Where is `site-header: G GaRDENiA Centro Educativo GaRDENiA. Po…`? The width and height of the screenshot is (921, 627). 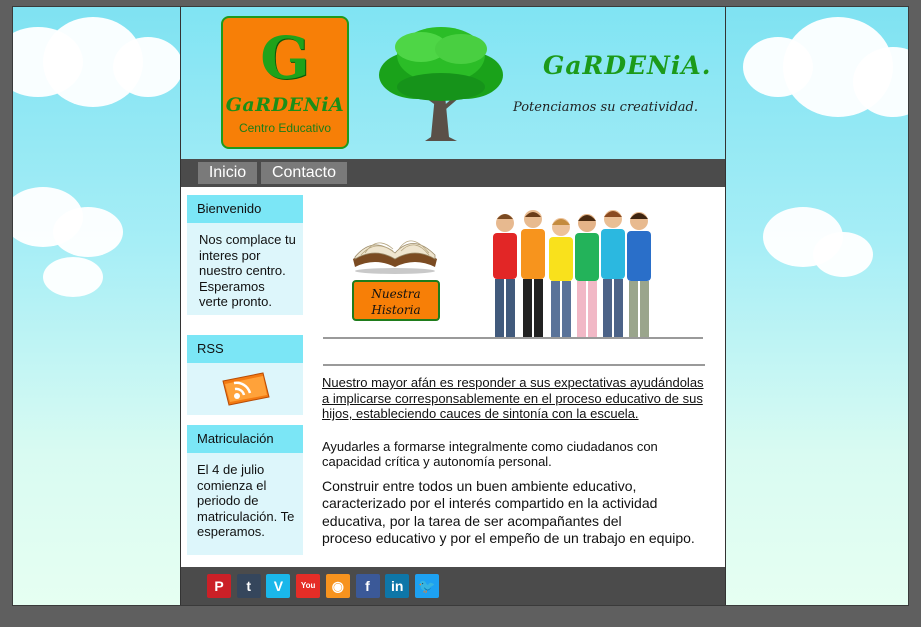
site-header: G GaRDENiA Centro Educativo GaRDENiA. Po… is located at coordinates (453, 83).